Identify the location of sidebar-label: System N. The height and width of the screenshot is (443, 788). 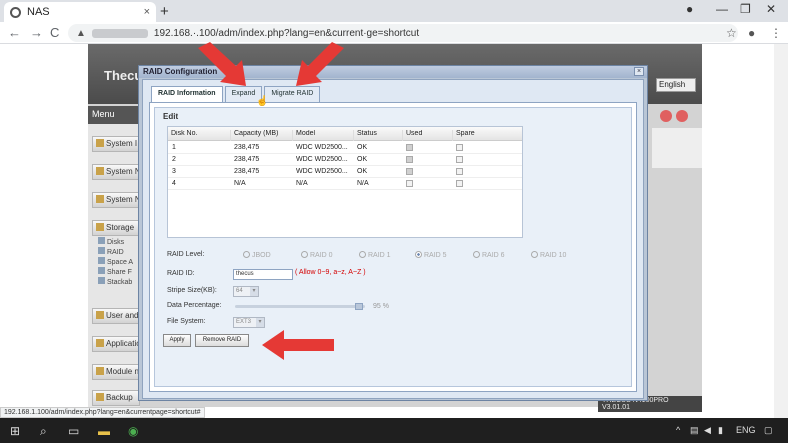
(123, 199).